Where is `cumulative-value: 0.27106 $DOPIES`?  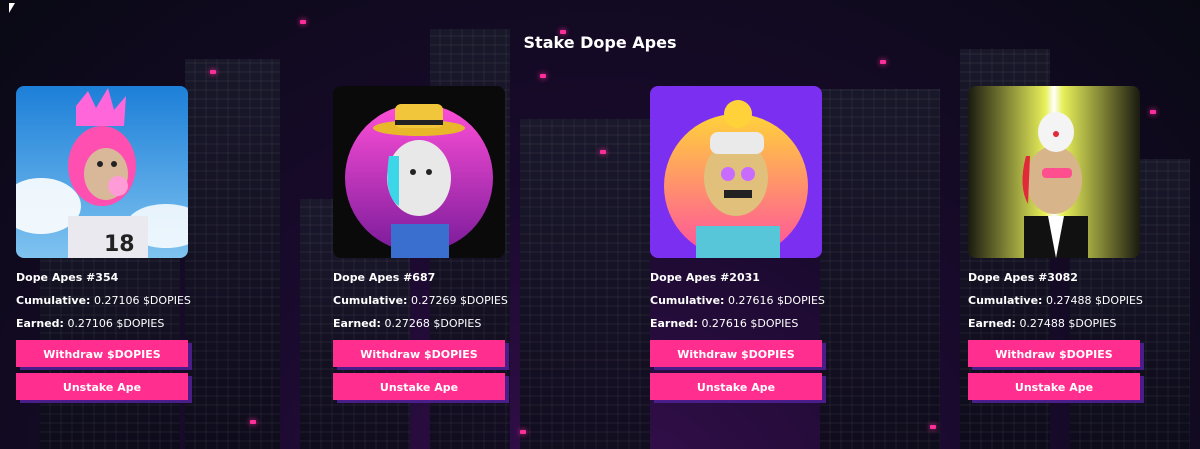
cumulative-value: 0.27106 $DOPIES is located at coordinates (142, 300).